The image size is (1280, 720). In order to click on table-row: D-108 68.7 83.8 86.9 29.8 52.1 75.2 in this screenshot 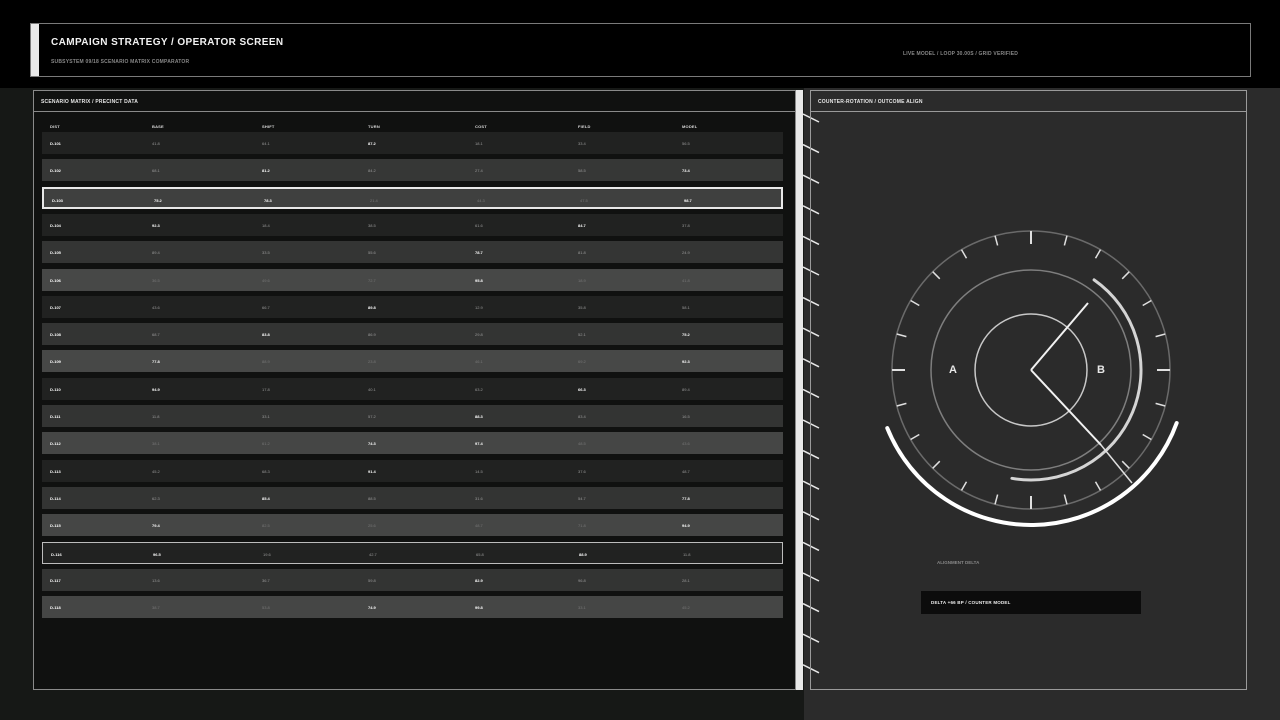, I will do `click(412, 334)`.